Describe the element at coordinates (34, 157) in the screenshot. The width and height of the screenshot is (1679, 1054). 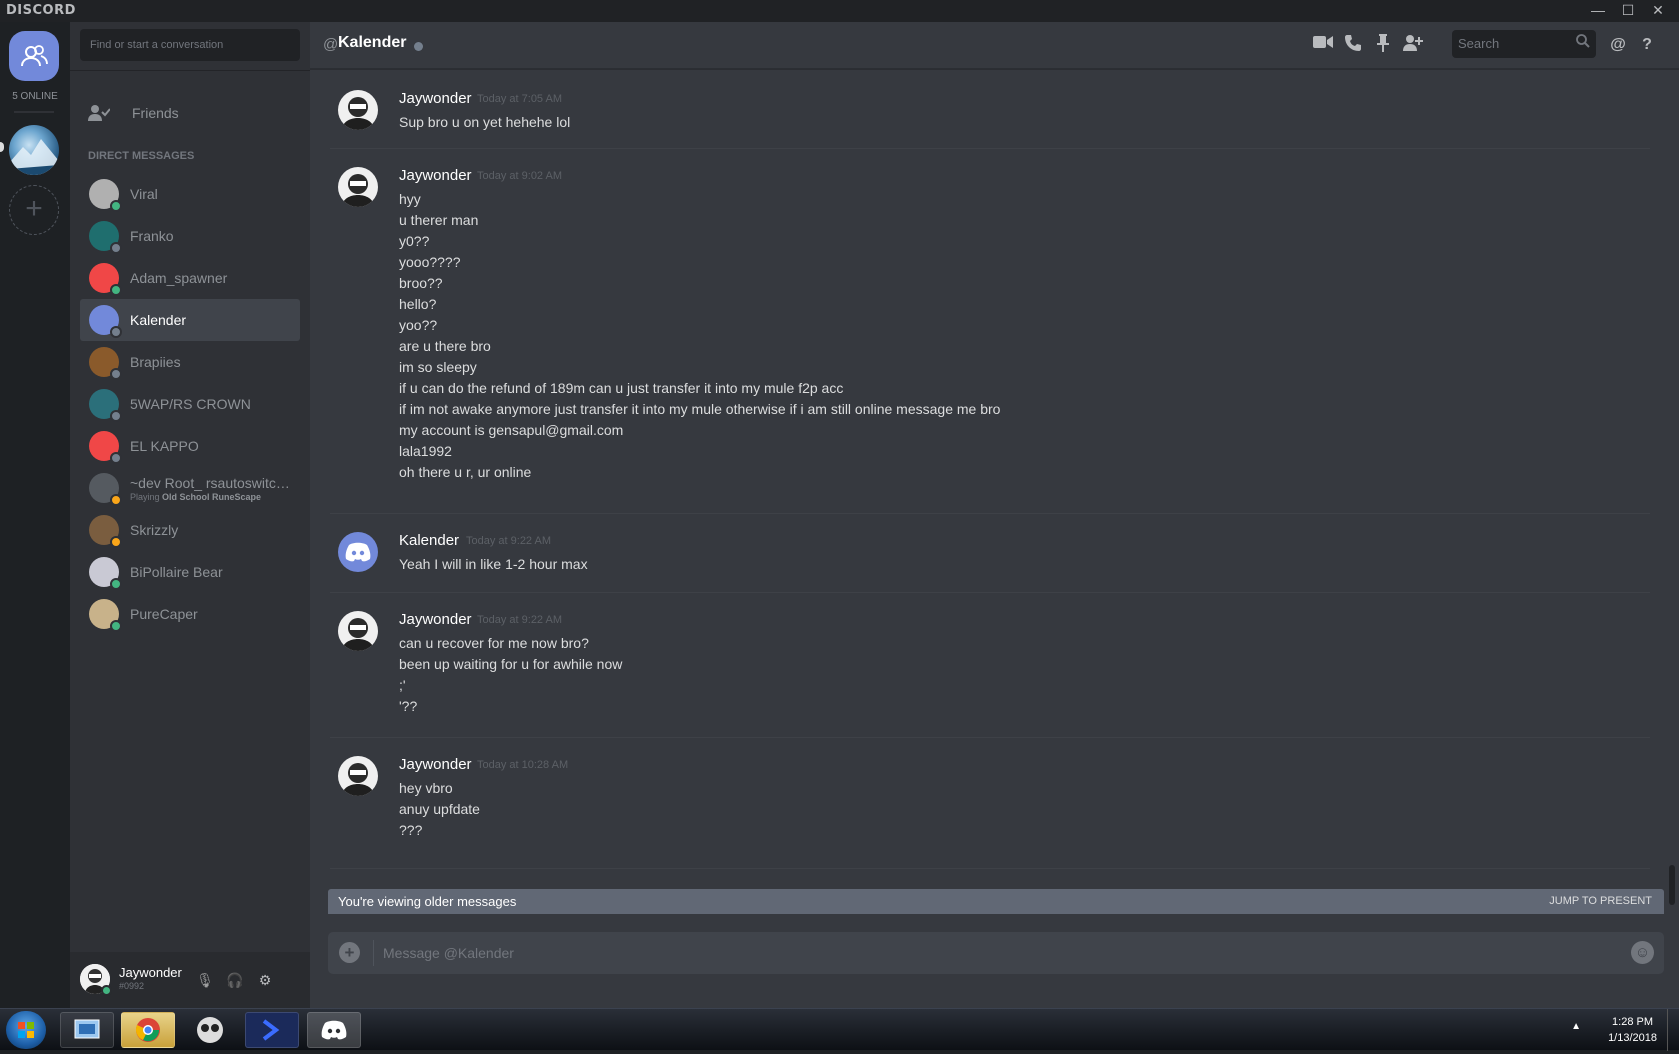
I see `mountain-image` at that location.